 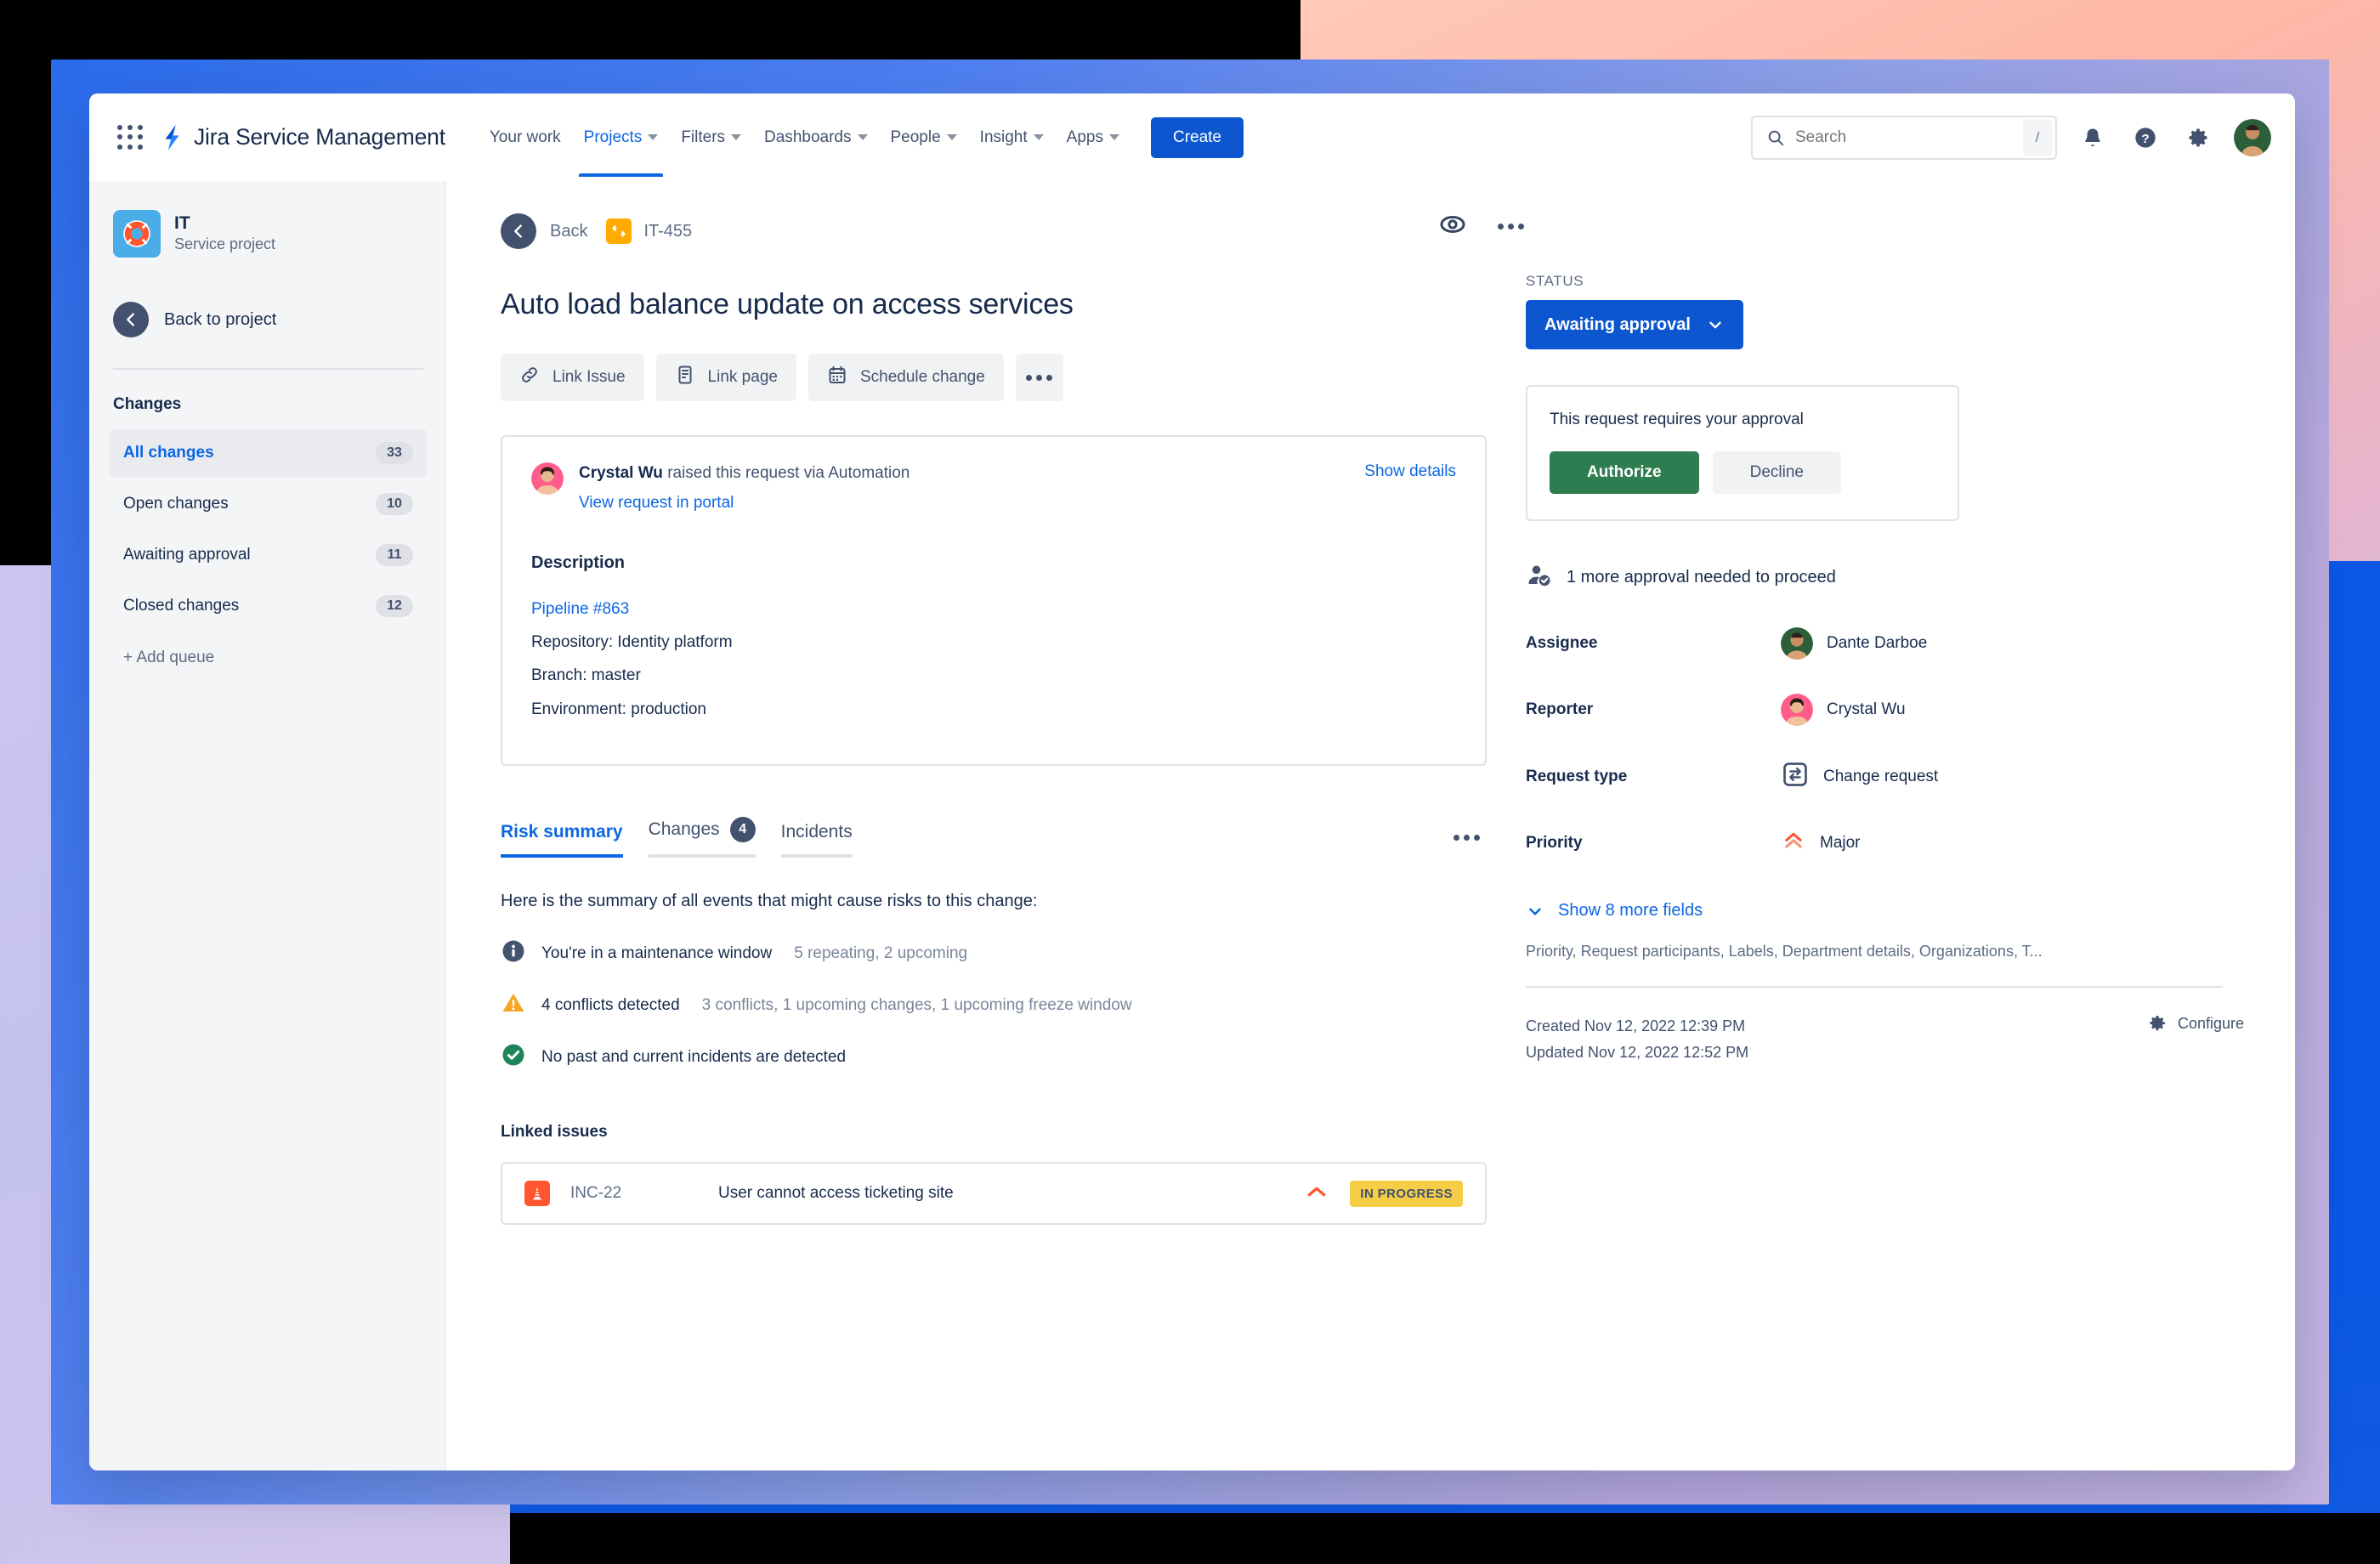 I want to click on project-header: IT Service project, so click(x=268, y=234).